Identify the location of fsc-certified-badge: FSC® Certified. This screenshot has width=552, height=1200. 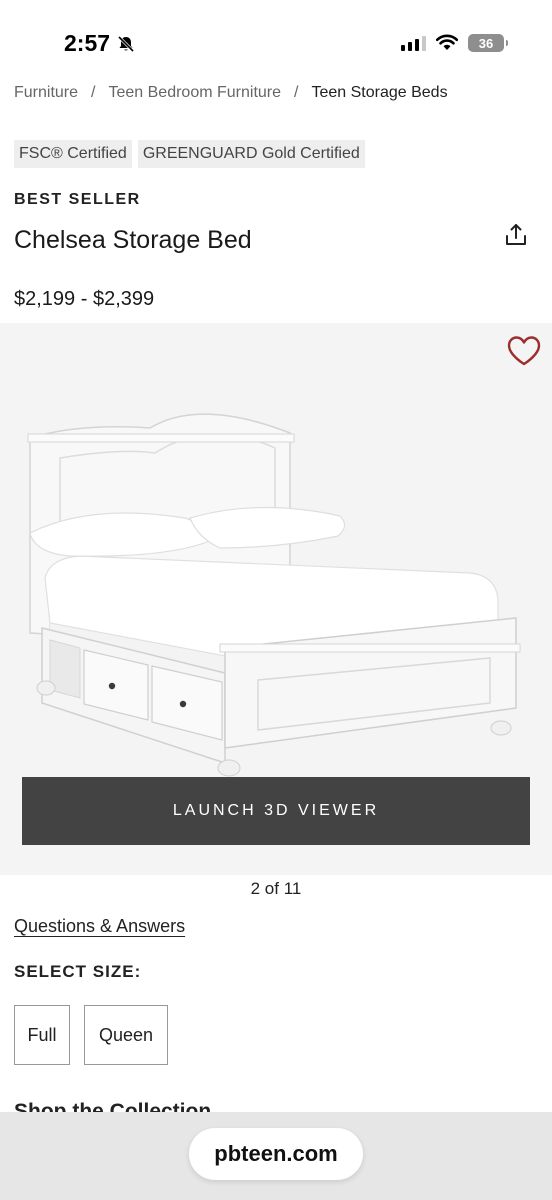
(73, 154).